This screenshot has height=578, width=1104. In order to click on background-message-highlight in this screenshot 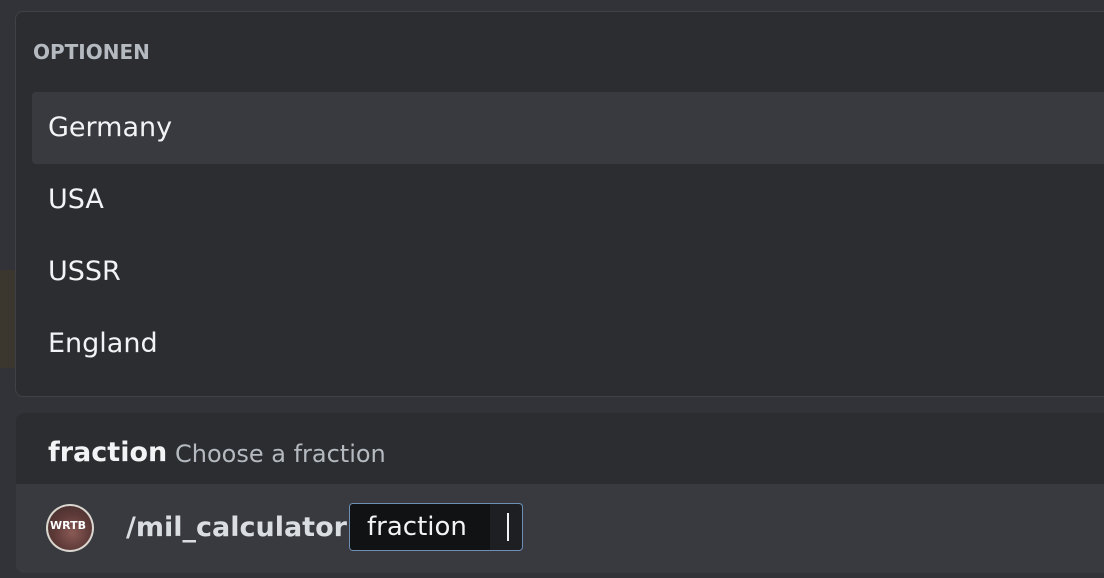, I will do `click(8, 319)`.